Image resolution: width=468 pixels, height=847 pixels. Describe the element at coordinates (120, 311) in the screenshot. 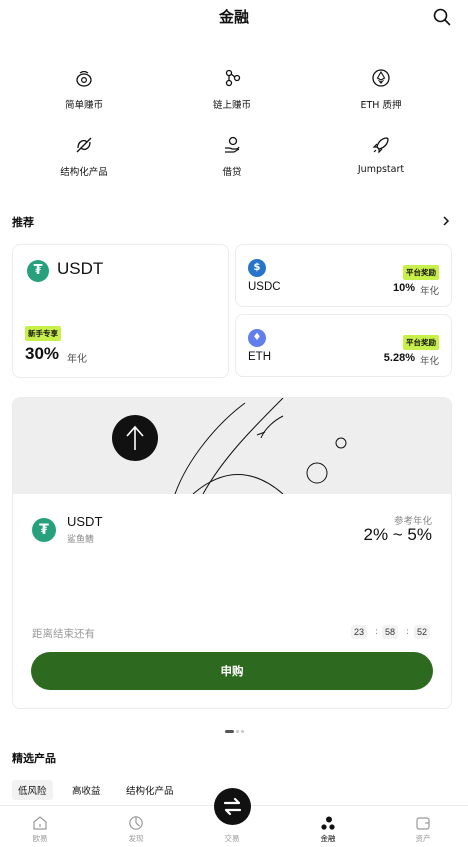

I see `featured-product-card: ₮ USDT 新手专享 30% 年化` at that location.